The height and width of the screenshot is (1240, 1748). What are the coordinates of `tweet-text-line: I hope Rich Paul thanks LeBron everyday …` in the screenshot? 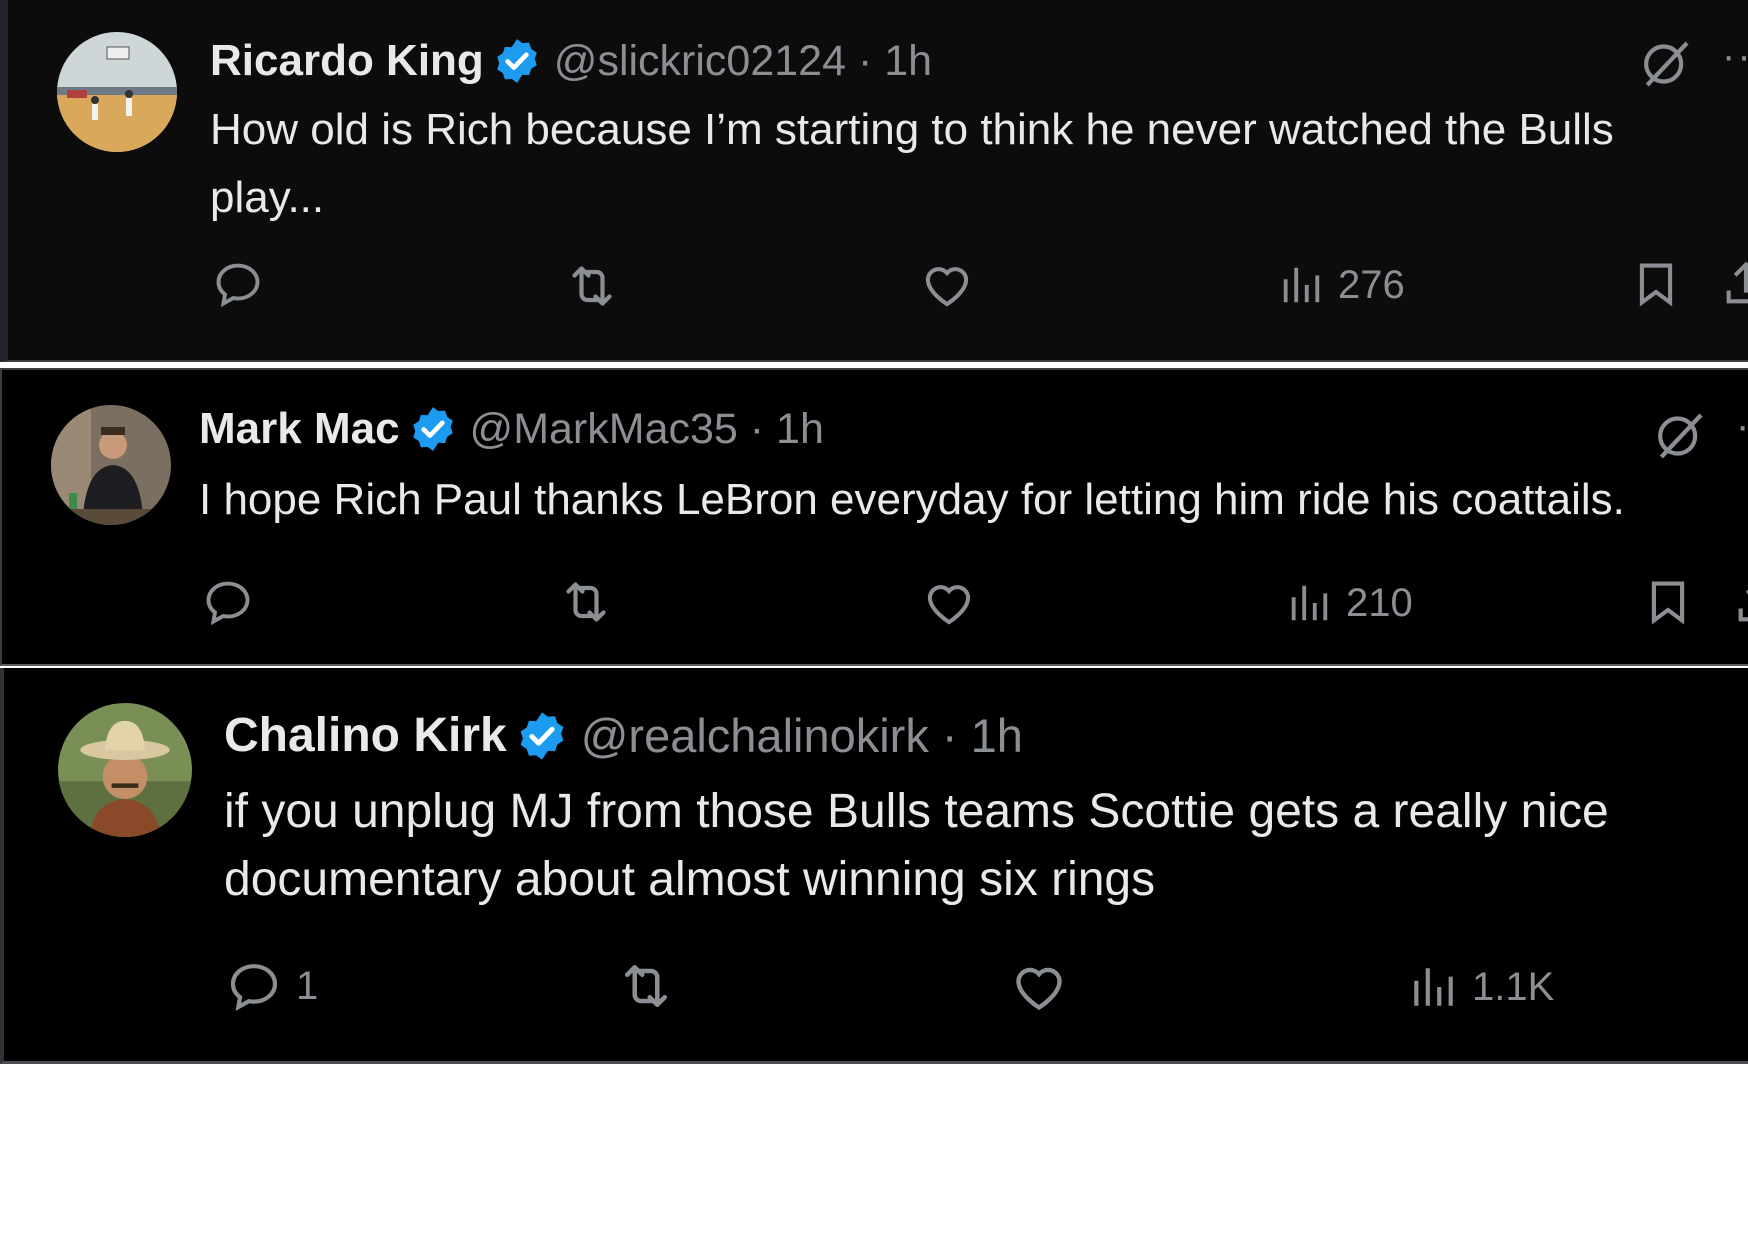 It's located at (912, 499).